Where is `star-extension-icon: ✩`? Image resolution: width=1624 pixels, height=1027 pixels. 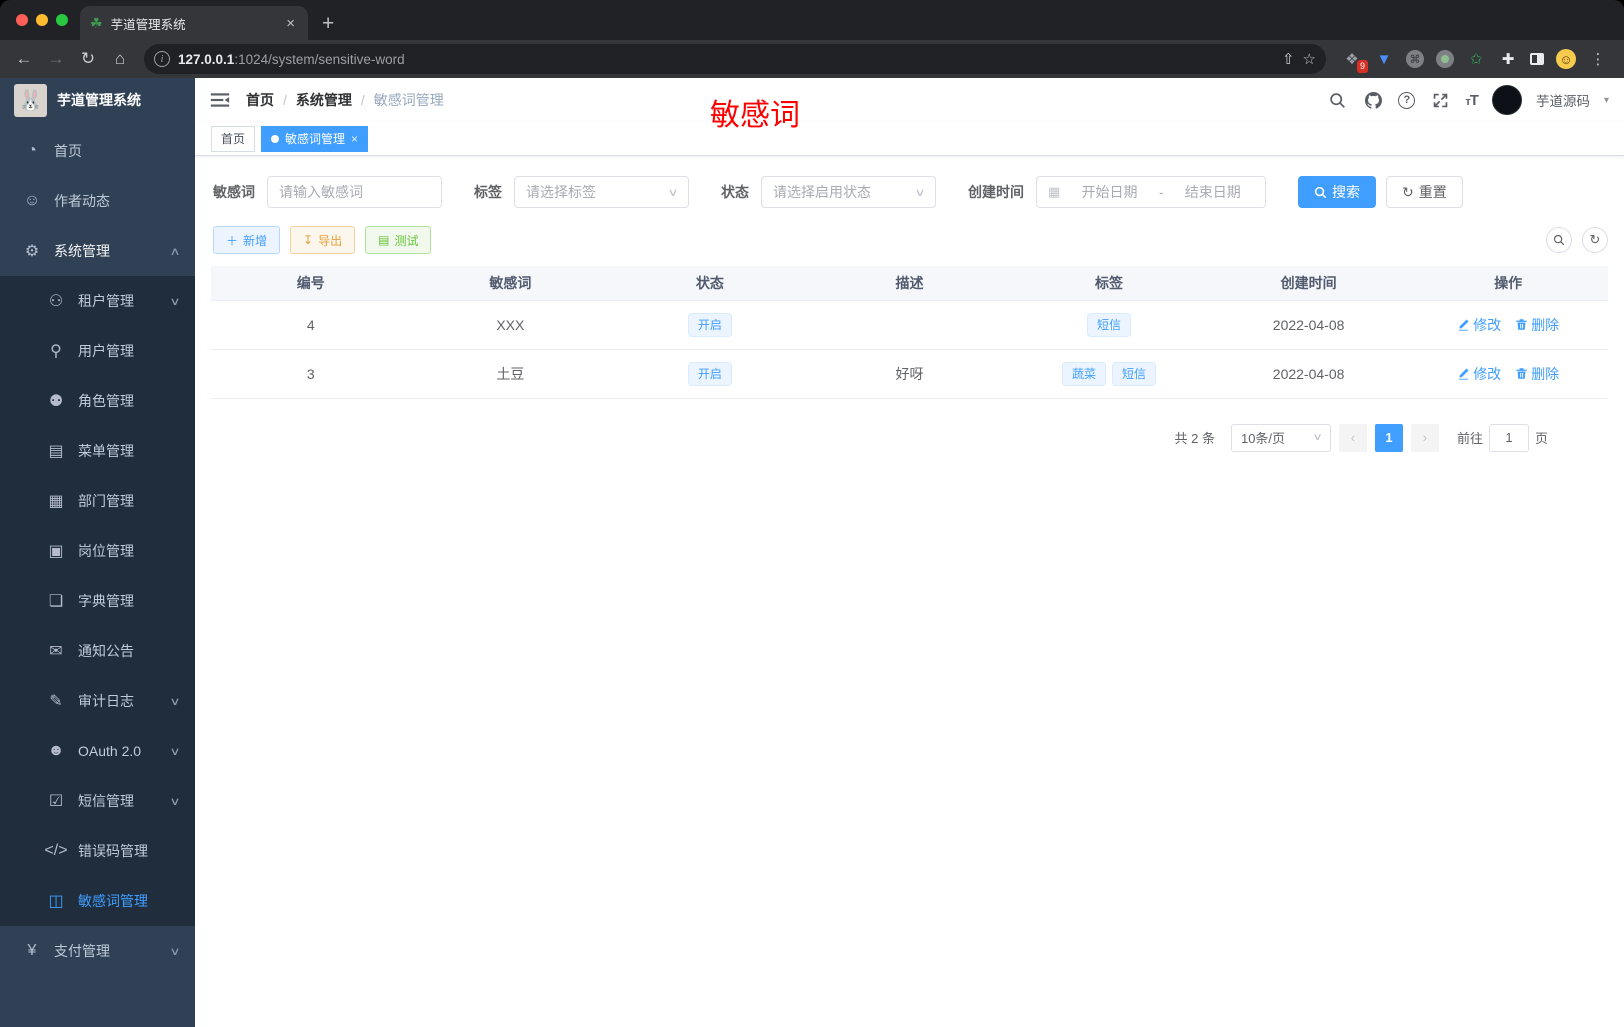
star-extension-icon: ✩ is located at coordinates (1476, 59).